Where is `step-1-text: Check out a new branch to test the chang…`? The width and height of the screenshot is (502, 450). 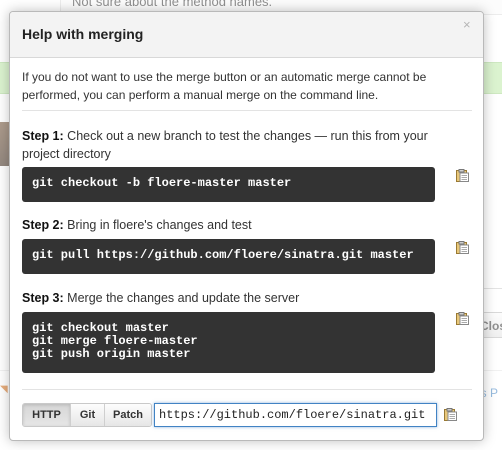
step-1-text: Check out a new branch to test the chang… is located at coordinates (225, 145).